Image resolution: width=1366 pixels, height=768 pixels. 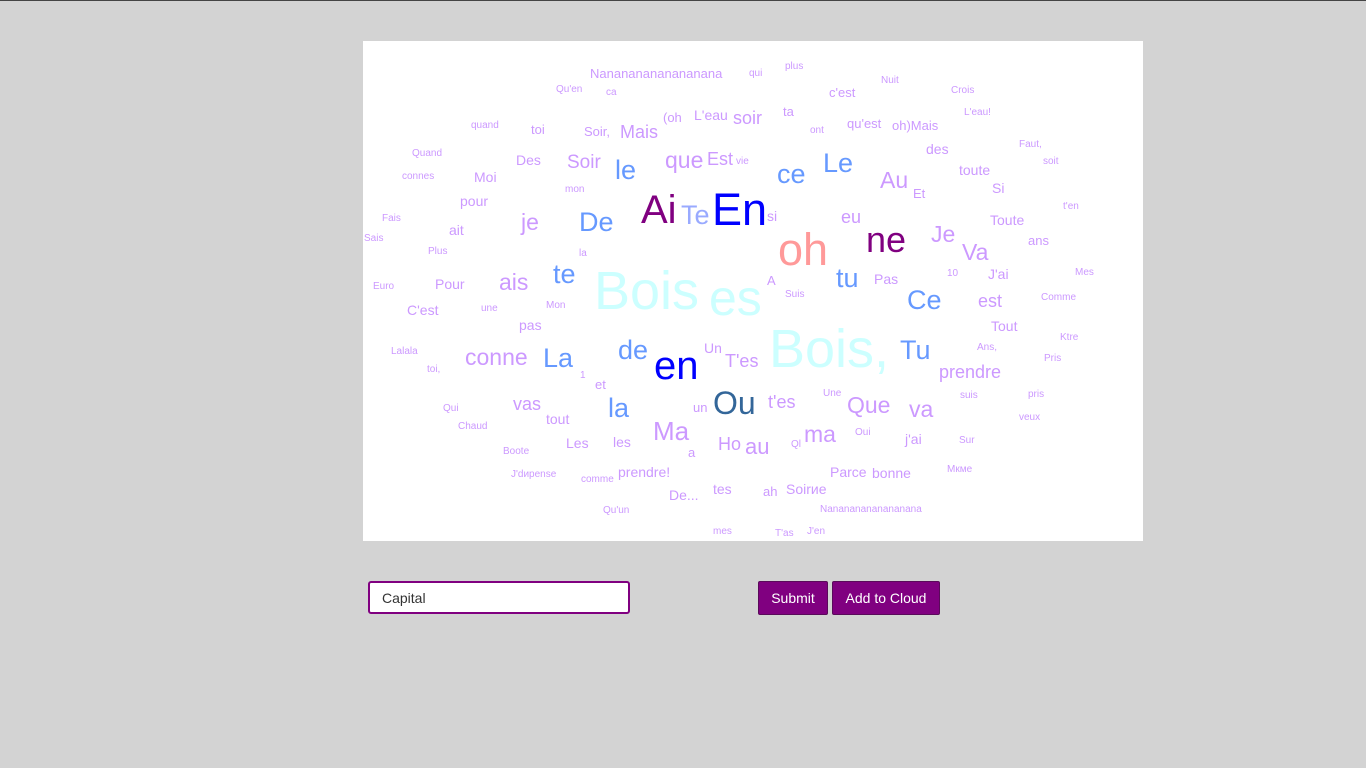 I want to click on cloud-word: t'es, so click(x=782, y=402).